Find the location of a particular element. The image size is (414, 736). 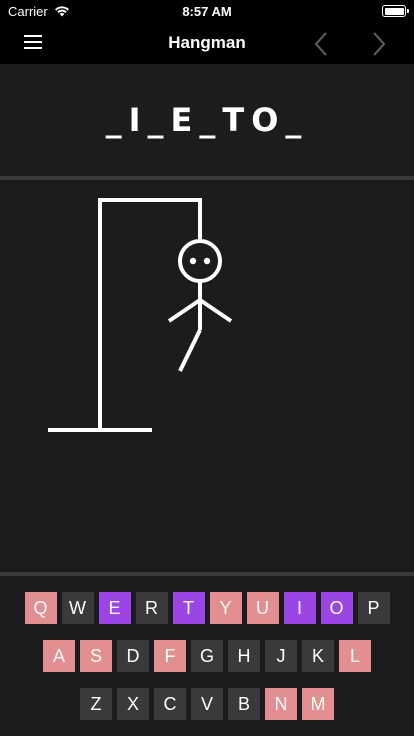

key-a: A is located at coordinates (59, 656).